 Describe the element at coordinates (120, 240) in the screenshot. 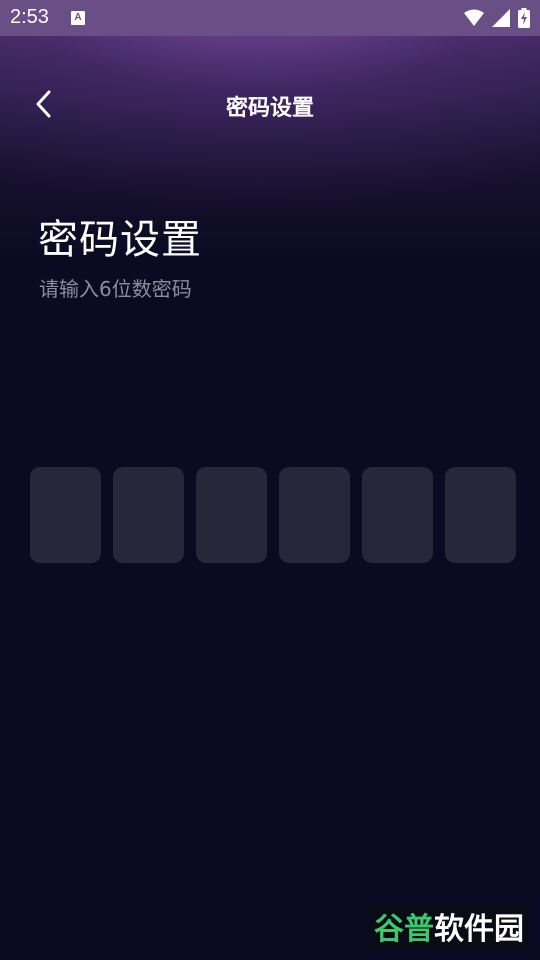

I see `page-title: 密码设置` at that location.